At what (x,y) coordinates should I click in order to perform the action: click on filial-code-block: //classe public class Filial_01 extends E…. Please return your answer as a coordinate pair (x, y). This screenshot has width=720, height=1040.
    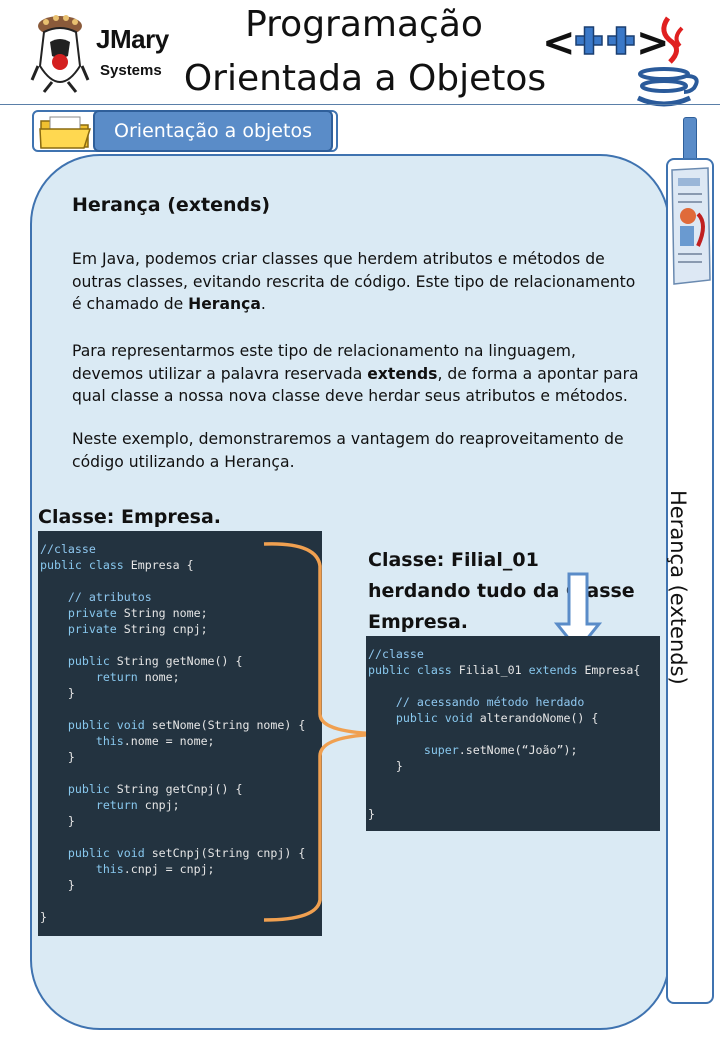
    Looking at the image, I should click on (513, 733).